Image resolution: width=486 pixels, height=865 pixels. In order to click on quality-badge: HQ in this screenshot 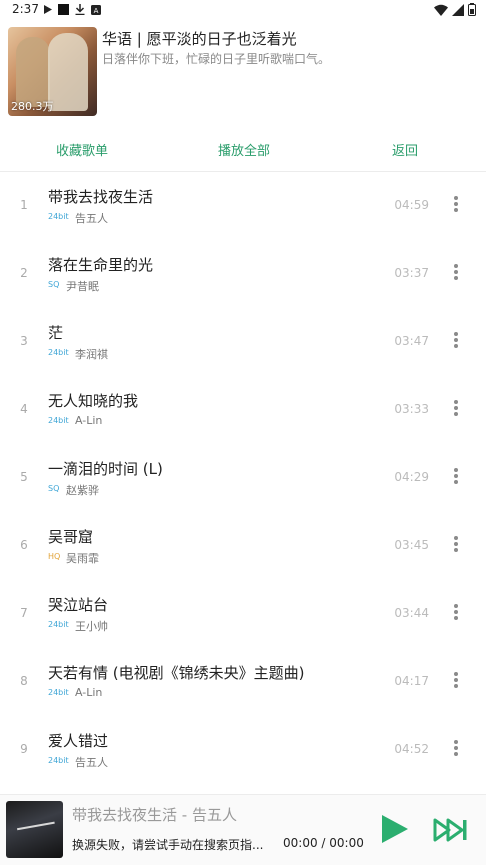, I will do `click(54, 556)`.